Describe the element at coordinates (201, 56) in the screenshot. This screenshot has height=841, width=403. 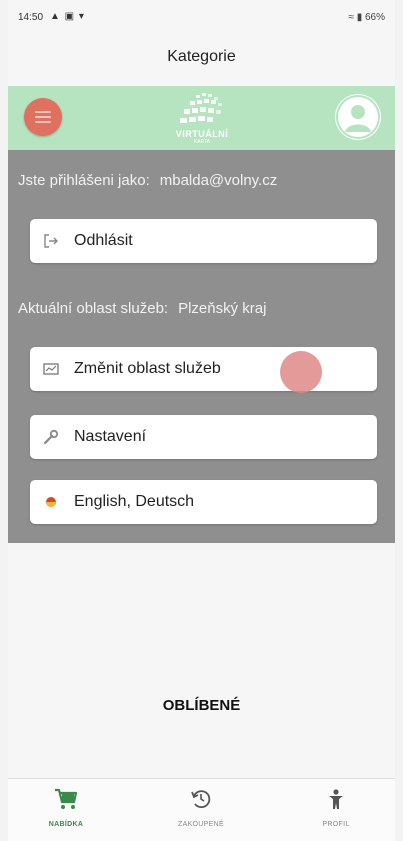
I see `page-title: Kategorie` at that location.